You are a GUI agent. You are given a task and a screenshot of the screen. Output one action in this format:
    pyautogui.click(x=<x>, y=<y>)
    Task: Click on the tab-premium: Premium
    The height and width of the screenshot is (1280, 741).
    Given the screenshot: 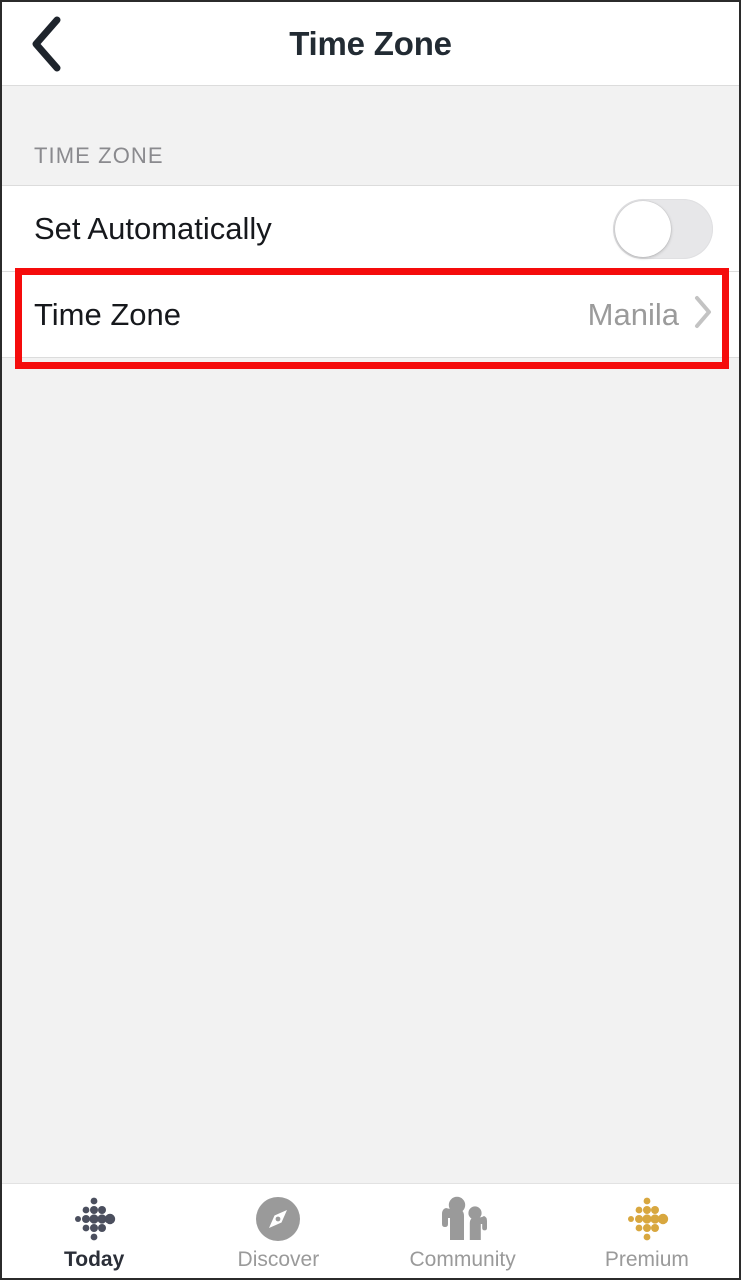 What is the action you would take?
    pyautogui.click(x=647, y=1231)
    